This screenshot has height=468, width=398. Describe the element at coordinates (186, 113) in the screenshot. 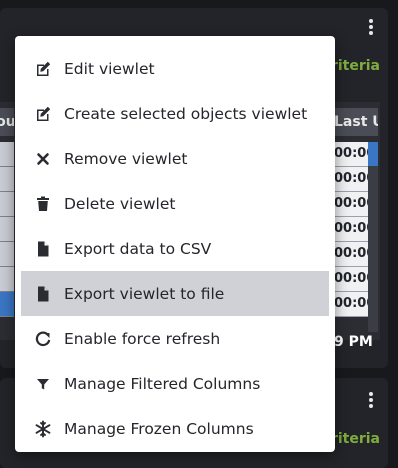

I see `menu-item-label: Create selected objects viewlet` at that location.